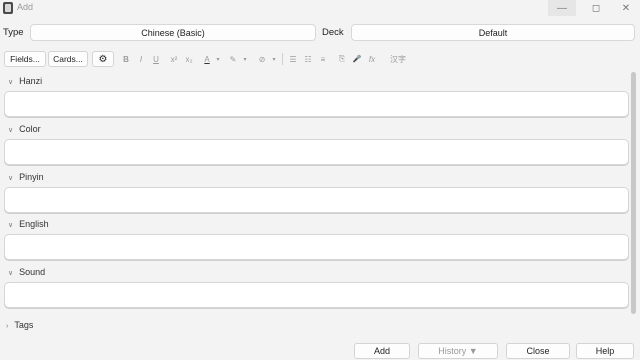  Describe the element at coordinates (245, 59) in the screenshot. I see `highlight-dropdown-icon: ▾` at that location.